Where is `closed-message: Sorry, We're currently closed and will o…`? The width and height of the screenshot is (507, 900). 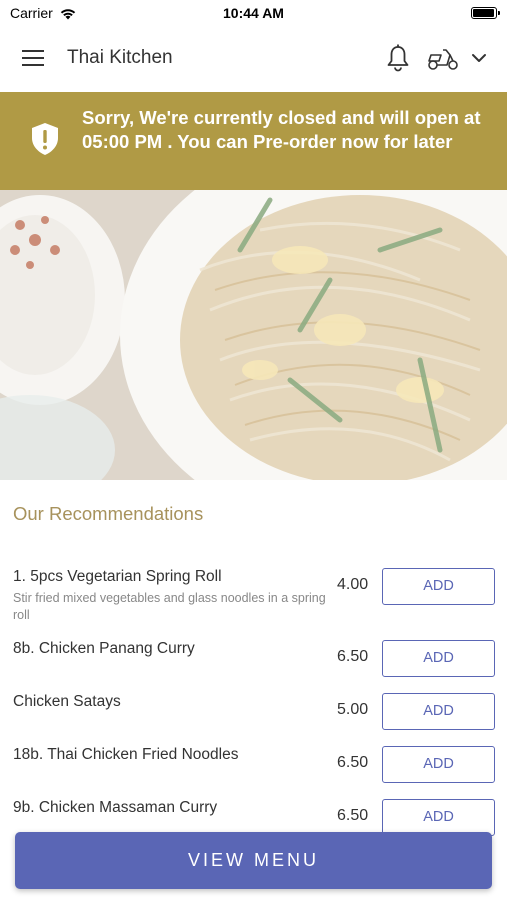
closed-message: Sorry, We're currently closed and will o… is located at coordinates (281, 129).